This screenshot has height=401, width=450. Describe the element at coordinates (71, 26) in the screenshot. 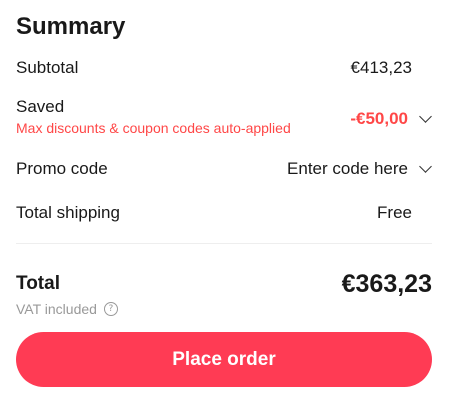

I see `summary-title: Summary` at that location.